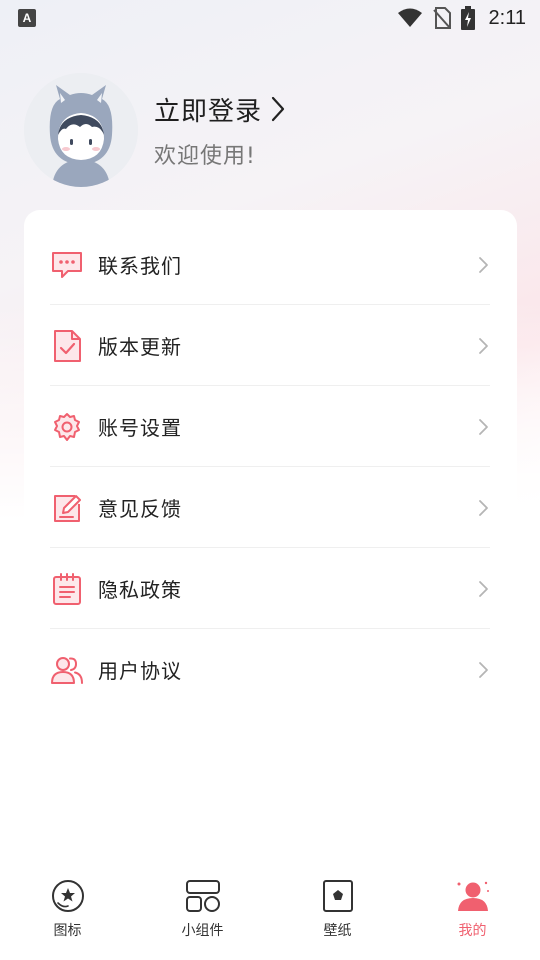  What do you see at coordinates (270, 426) in the screenshot?
I see `menu-item-account-settings: 账号设置` at bounding box center [270, 426].